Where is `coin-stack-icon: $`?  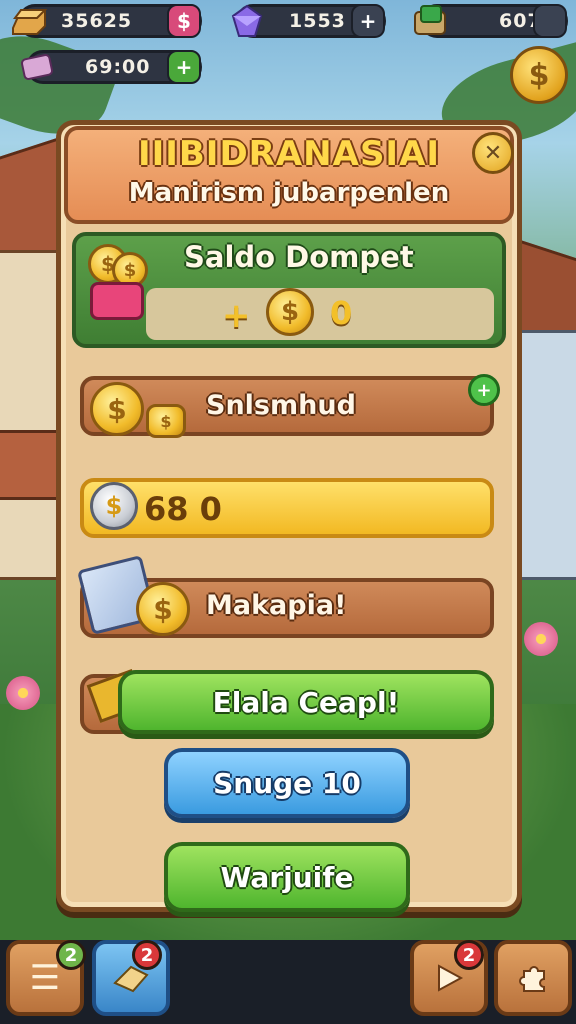
coin-stack-icon: $ is located at coordinates (166, 421).